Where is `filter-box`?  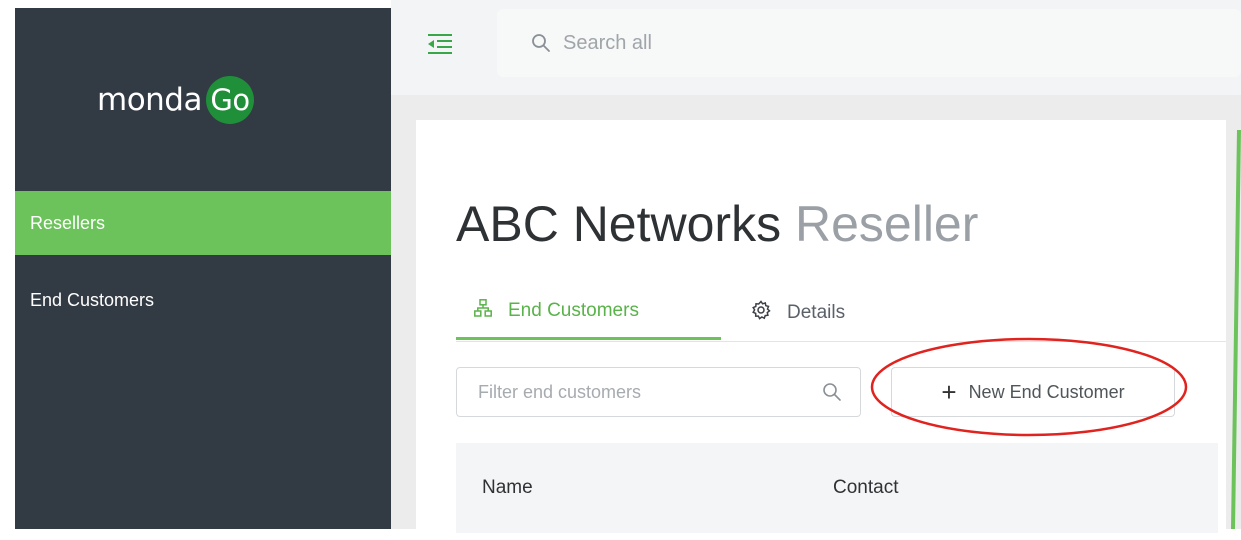
filter-box is located at coordinates (658, 392).